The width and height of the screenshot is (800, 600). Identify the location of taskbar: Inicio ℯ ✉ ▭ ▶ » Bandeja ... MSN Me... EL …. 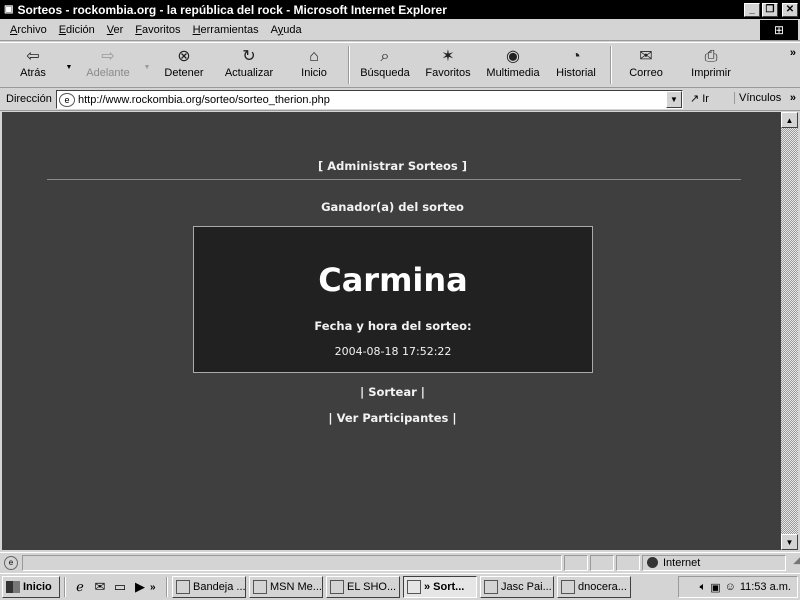
(400, 586).